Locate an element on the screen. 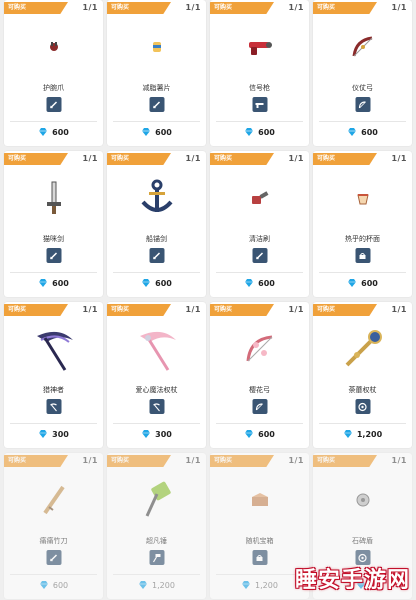  dark-scythe-icon is located at coordinates (54, 349).